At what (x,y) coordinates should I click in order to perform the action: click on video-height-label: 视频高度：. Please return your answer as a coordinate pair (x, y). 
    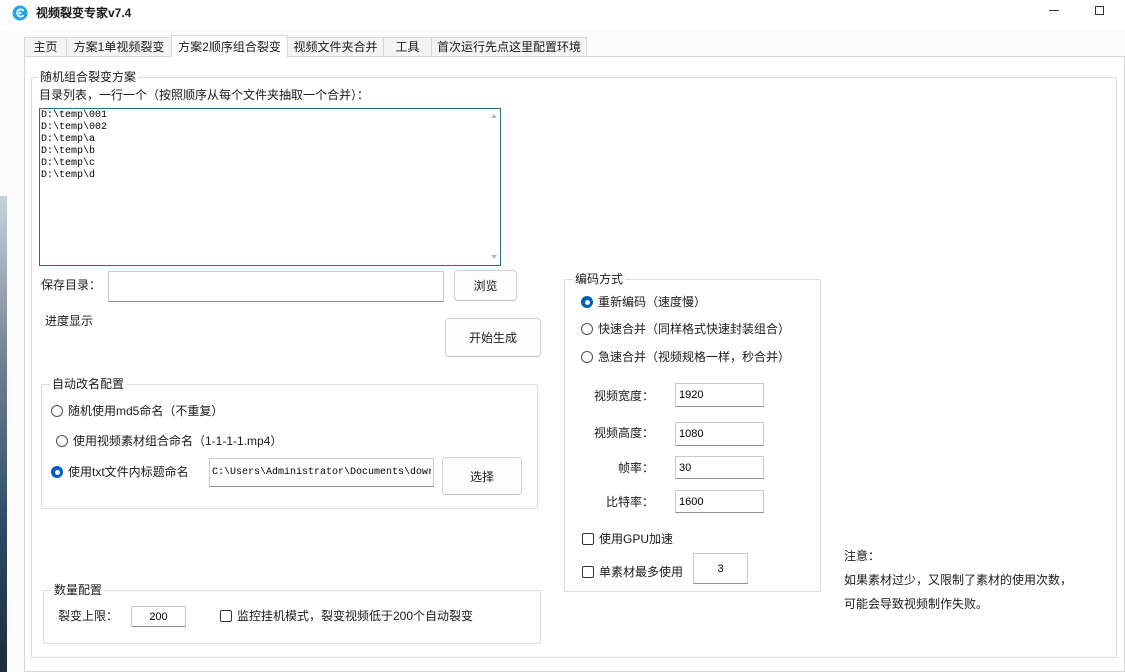
    Looking at the image, I should click on (623, 433).